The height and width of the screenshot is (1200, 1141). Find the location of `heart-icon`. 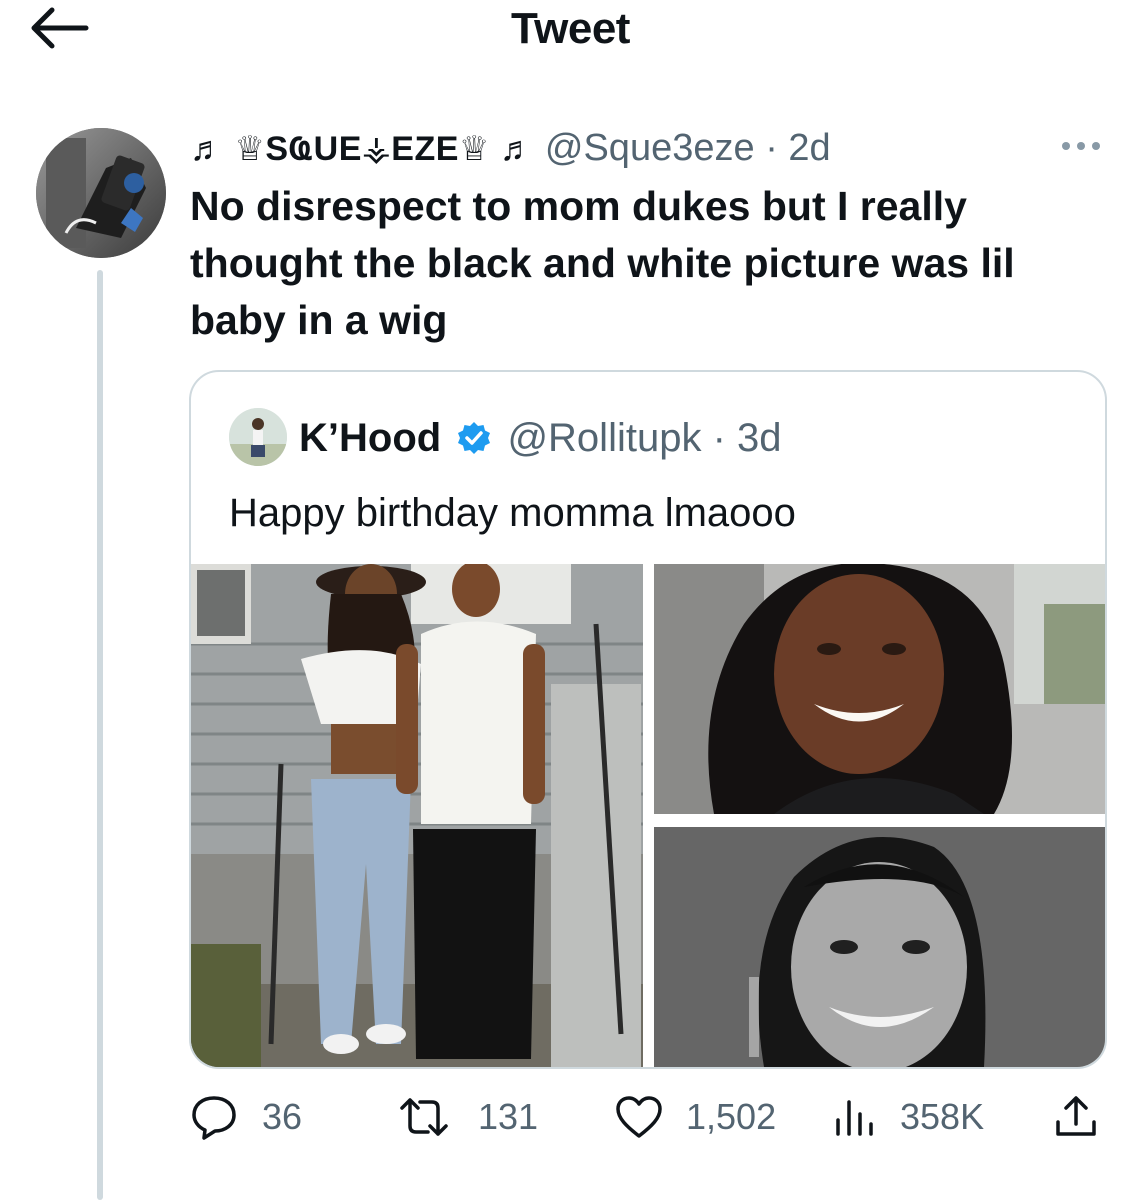

heart-icon is located at coordinates (639, 1117).